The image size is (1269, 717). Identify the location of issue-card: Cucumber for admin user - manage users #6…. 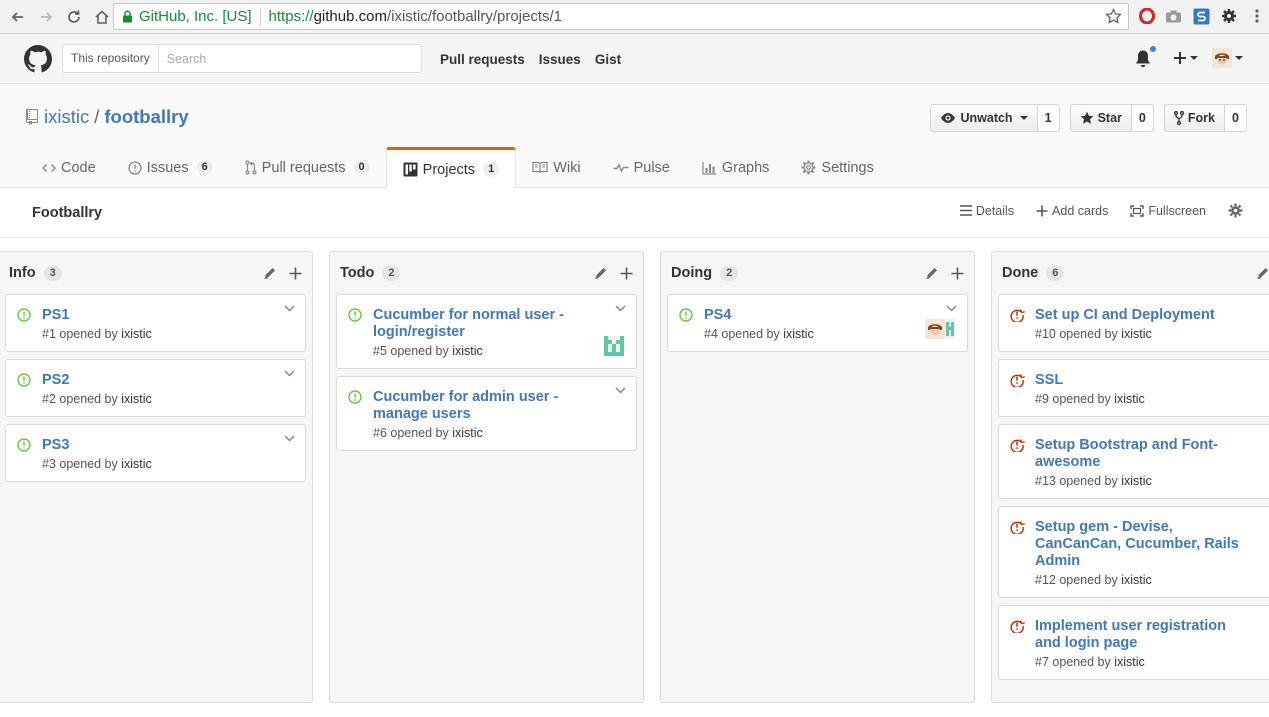
(486, 413).